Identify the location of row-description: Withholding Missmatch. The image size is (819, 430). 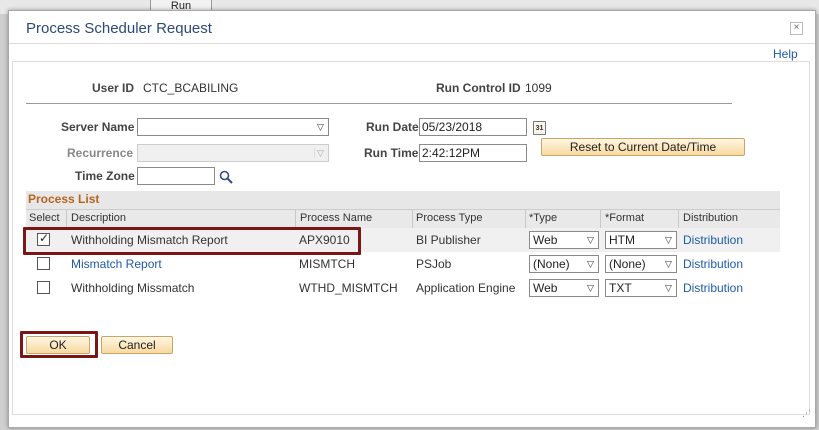
(133, 288).